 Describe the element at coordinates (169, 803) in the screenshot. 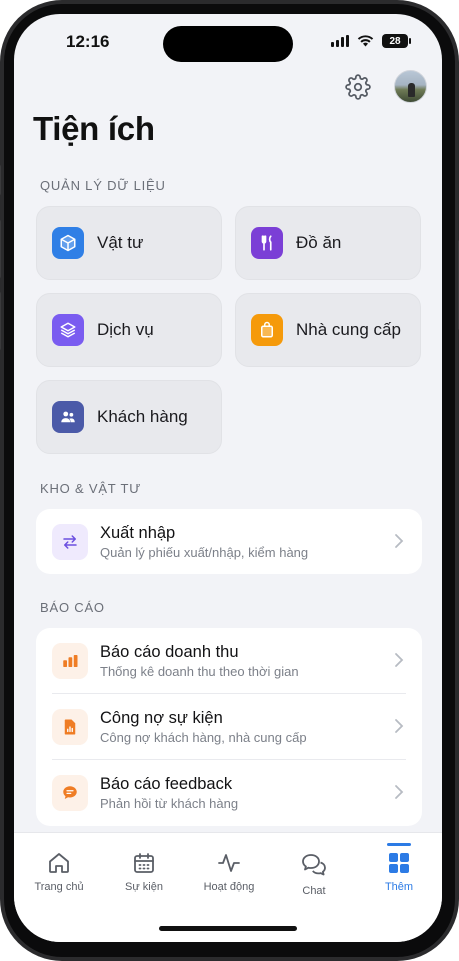

I see `row-subtitle: Phản hồi từ khách hàng` at that location.